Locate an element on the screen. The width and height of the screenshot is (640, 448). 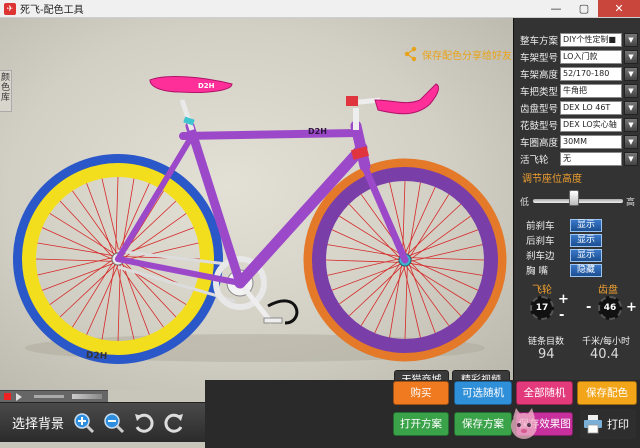
toggle-row-brake-edge: 刹车边 显示 is located at coordinates (582, 255).